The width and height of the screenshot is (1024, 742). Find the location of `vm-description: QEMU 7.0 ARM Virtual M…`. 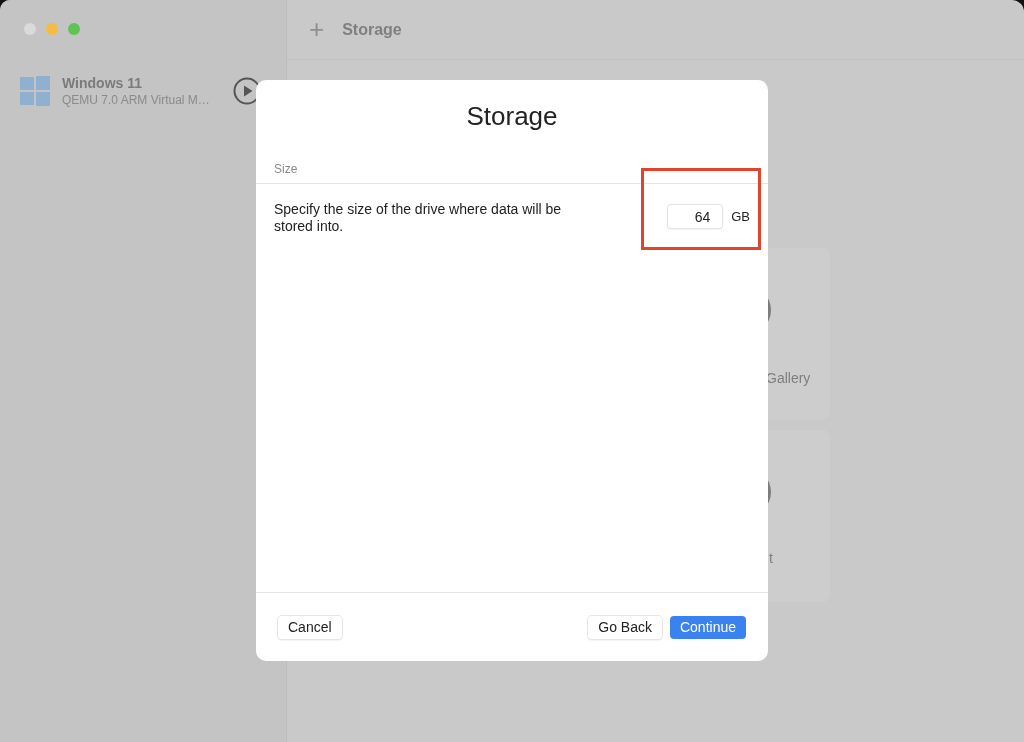

vm-description: QEMU 7.0 ARM Virtual M… is located at coordinates (136, 100).